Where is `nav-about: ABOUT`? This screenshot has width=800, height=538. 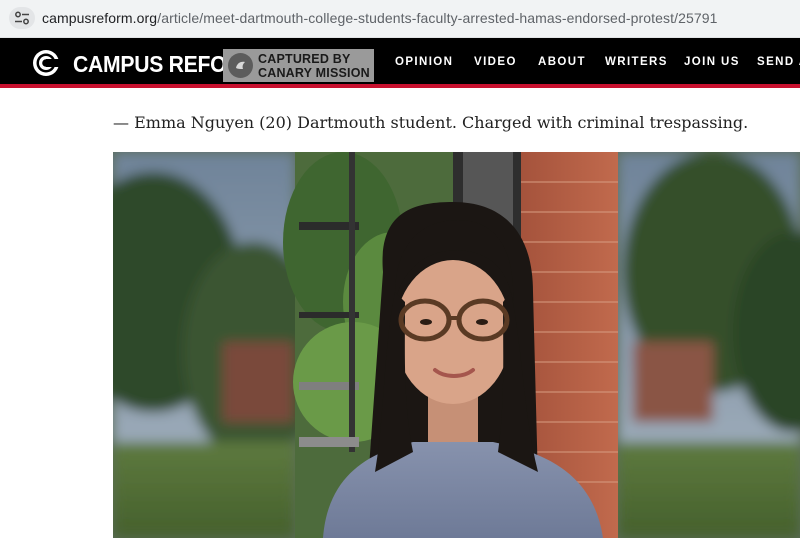
nav-about: ABOUT is located at coordinates (562, 62).